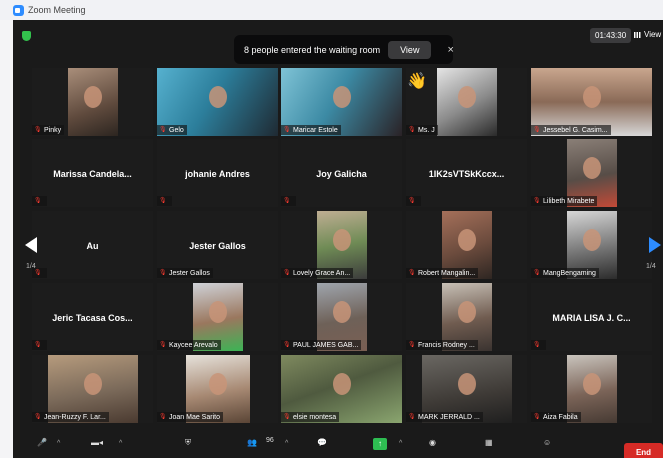 The image size is (663, 458). I want to click on participant-tile: Jester Gallos 🎙 Jester Gallos, so click(217, 245).